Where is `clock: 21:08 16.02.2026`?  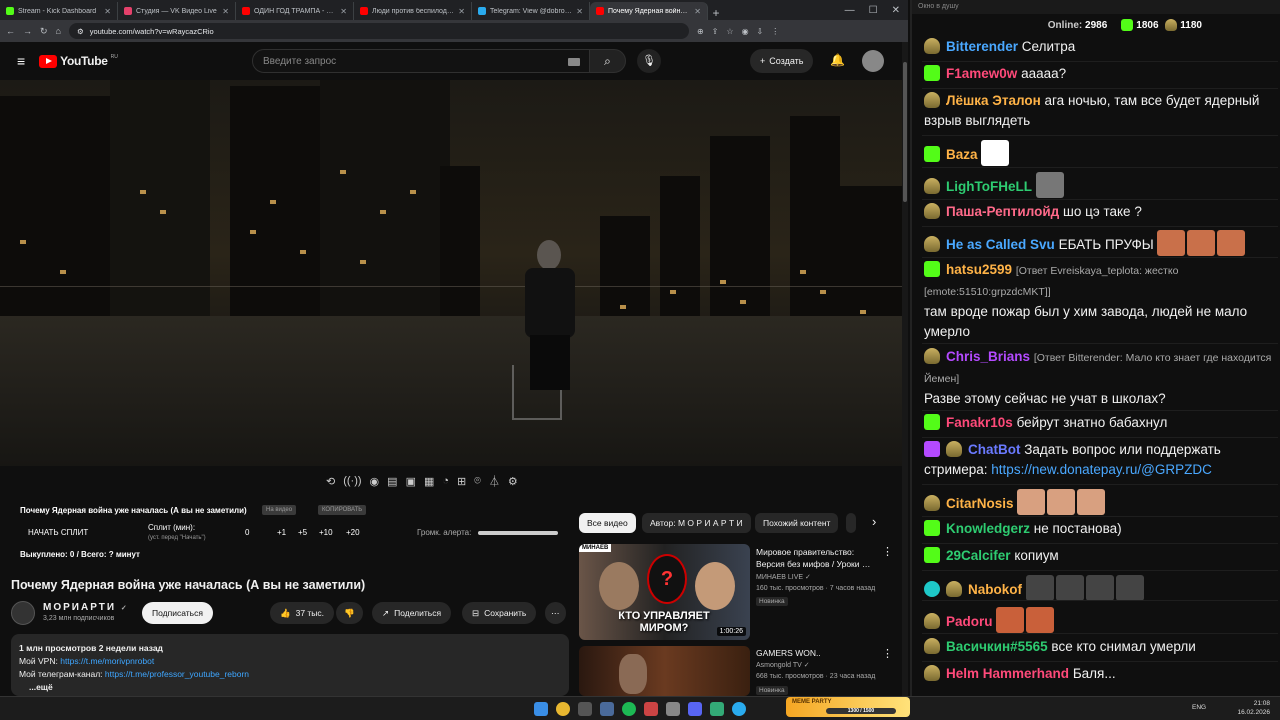
clock: 21:08 16.02.2026 is located at coordinates (1253, 708).